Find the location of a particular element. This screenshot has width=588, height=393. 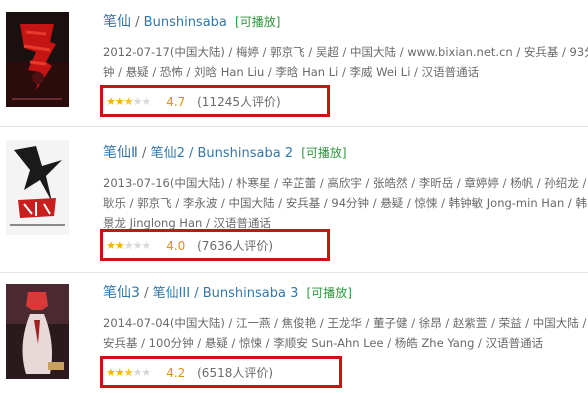

poster-3-art is located at coordinates (37, 331).